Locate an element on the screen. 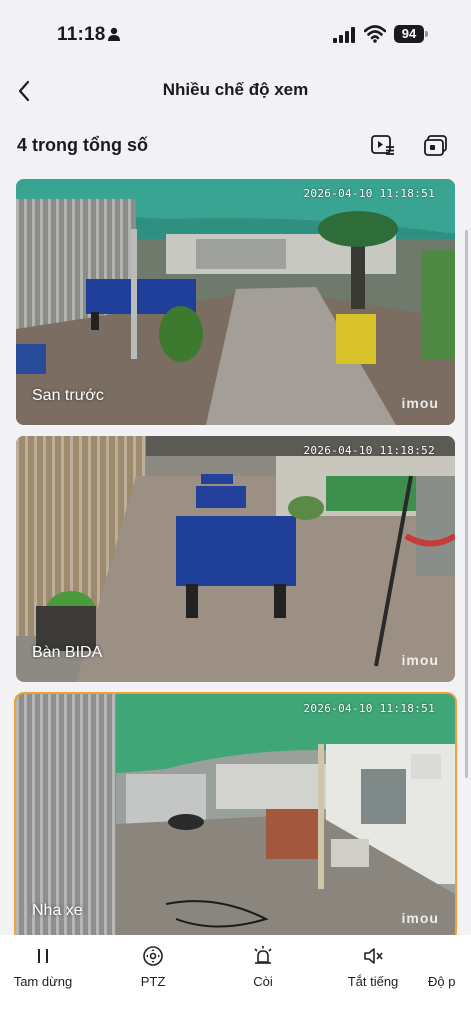 This screenshot has width=471, height=1024. ptz-icon is located at coordinates (153, 956).